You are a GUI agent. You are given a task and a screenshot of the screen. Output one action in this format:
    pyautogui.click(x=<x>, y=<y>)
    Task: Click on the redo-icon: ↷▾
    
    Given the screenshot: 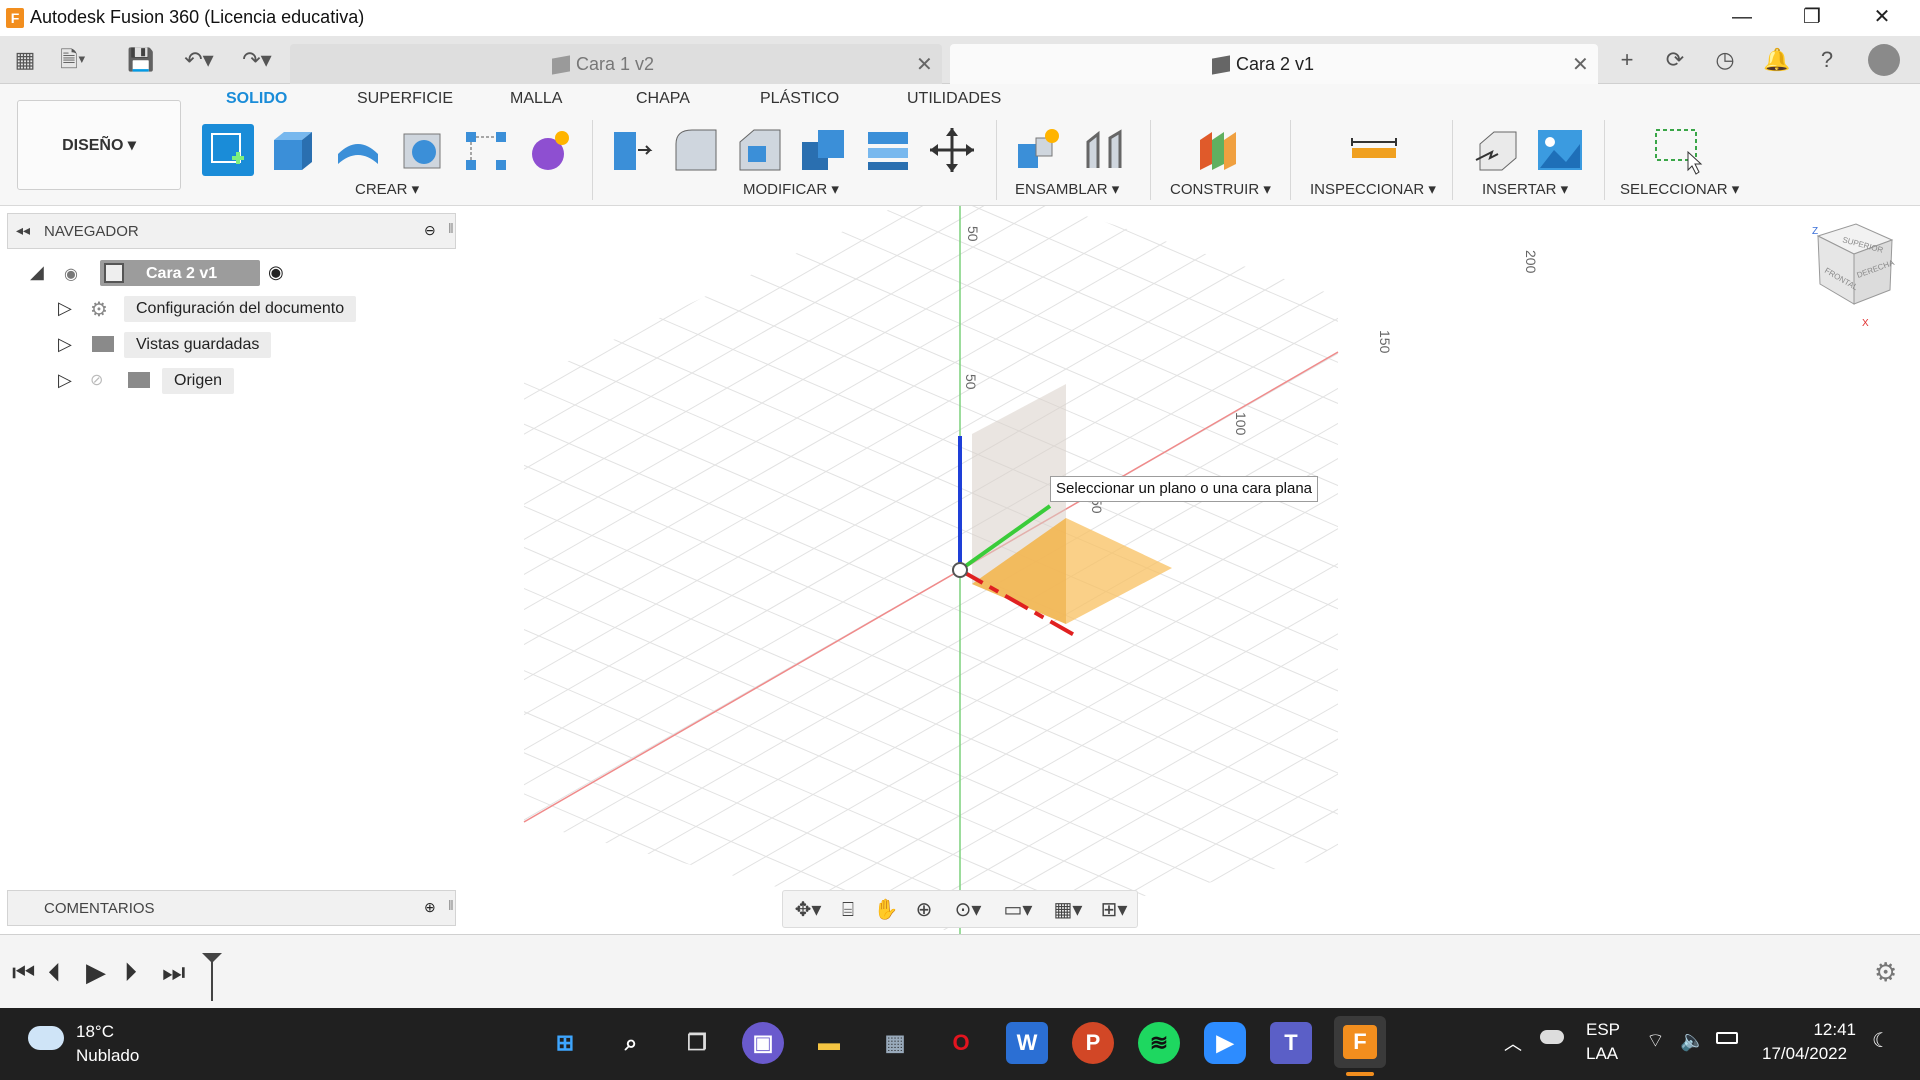 What is the action you would take?
    pyautogui.click(x=257, y=60)
    